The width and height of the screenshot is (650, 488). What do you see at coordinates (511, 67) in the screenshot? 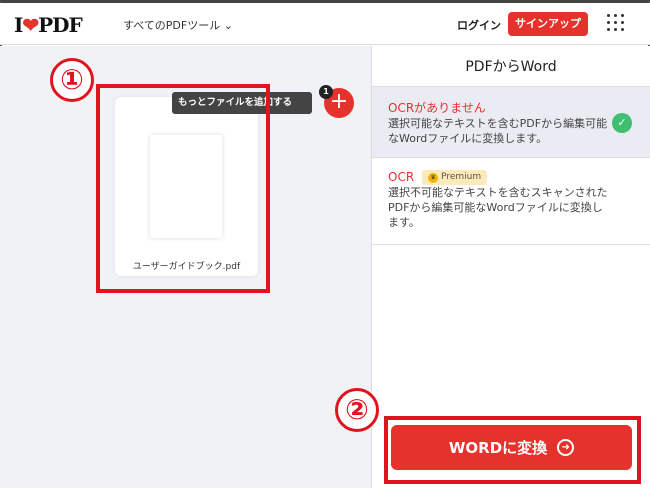
I see `panel-title: PDFからWord` at bounding box center [511, 67].